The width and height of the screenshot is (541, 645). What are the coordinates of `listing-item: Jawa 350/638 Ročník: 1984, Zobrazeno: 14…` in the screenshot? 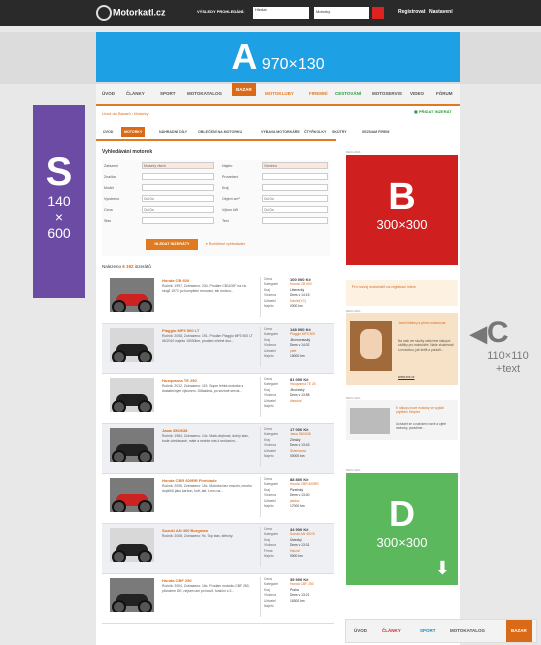 It's located at (218, 449).